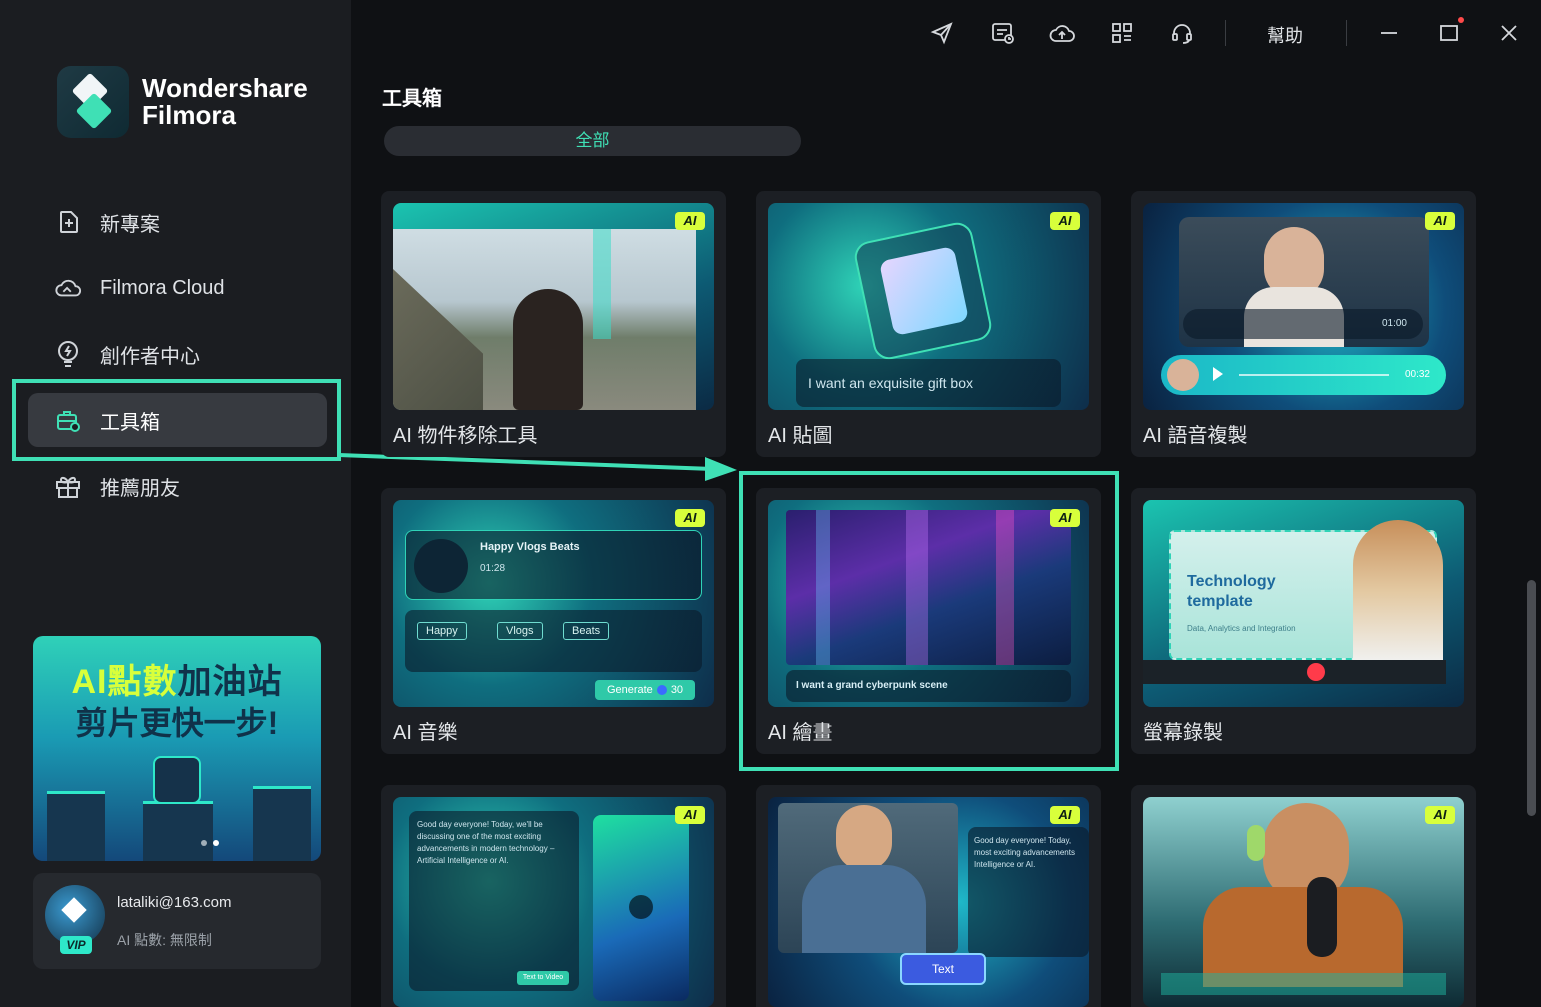  I want to click on cliff-shape, so click(438, 339).